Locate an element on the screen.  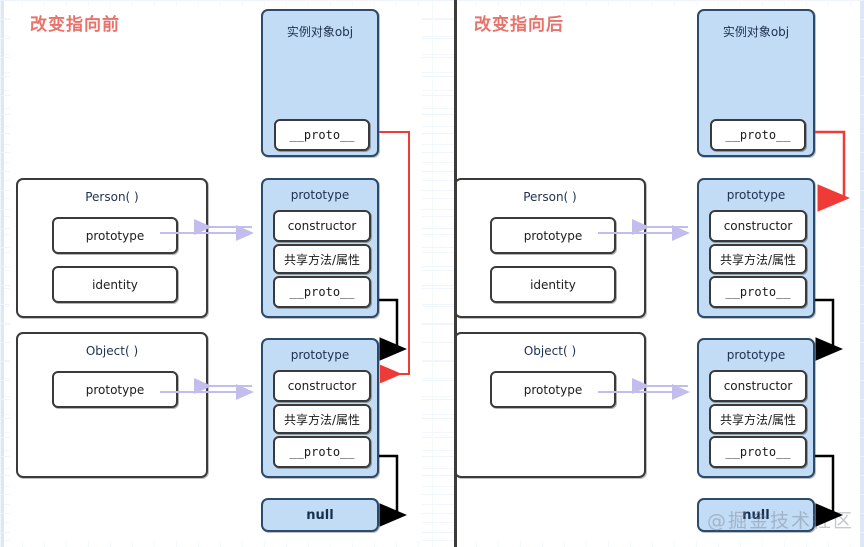
person-prototype-shared-label-after: 共享方法/属性 is located at coordinates (758, 259).